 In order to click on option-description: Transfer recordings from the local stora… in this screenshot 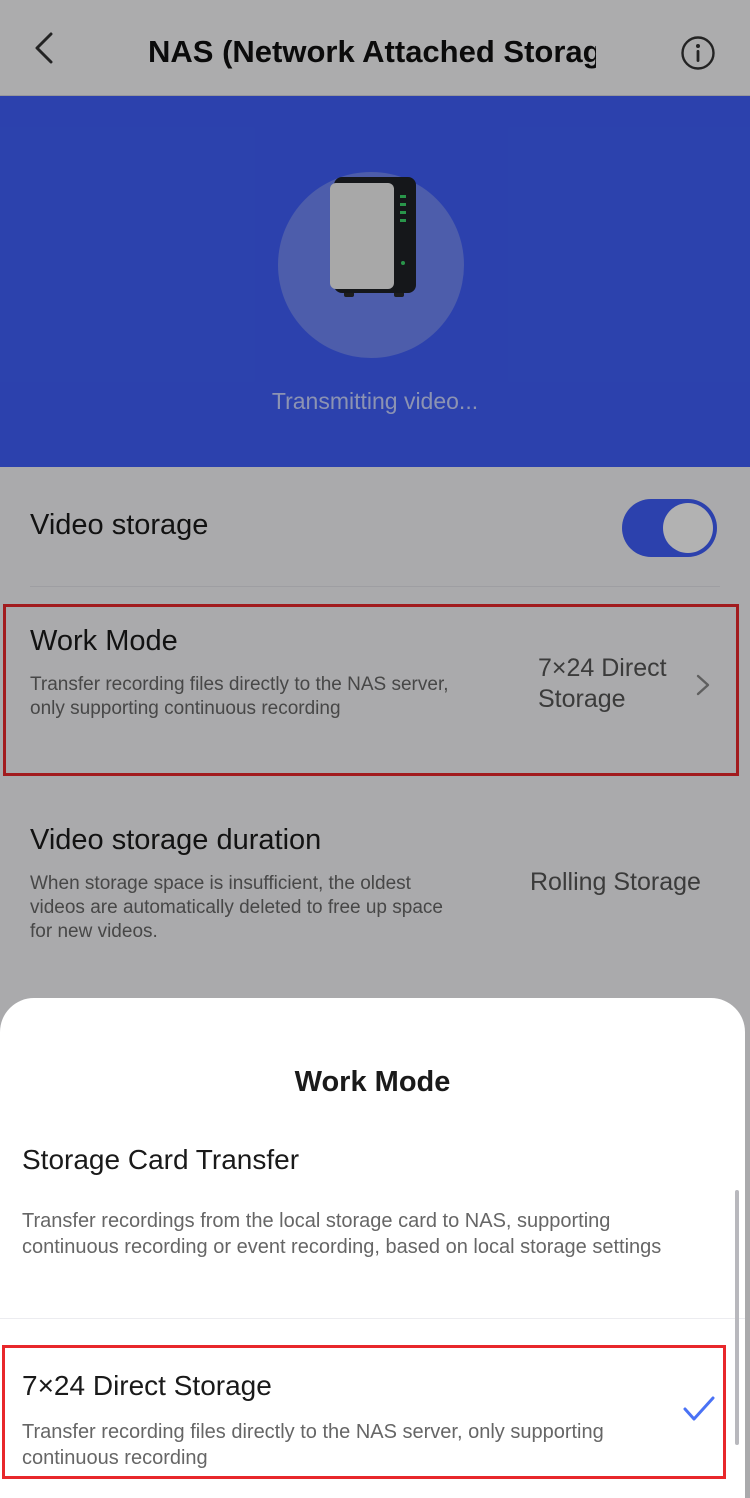, I will do `click(342, 1234)`.